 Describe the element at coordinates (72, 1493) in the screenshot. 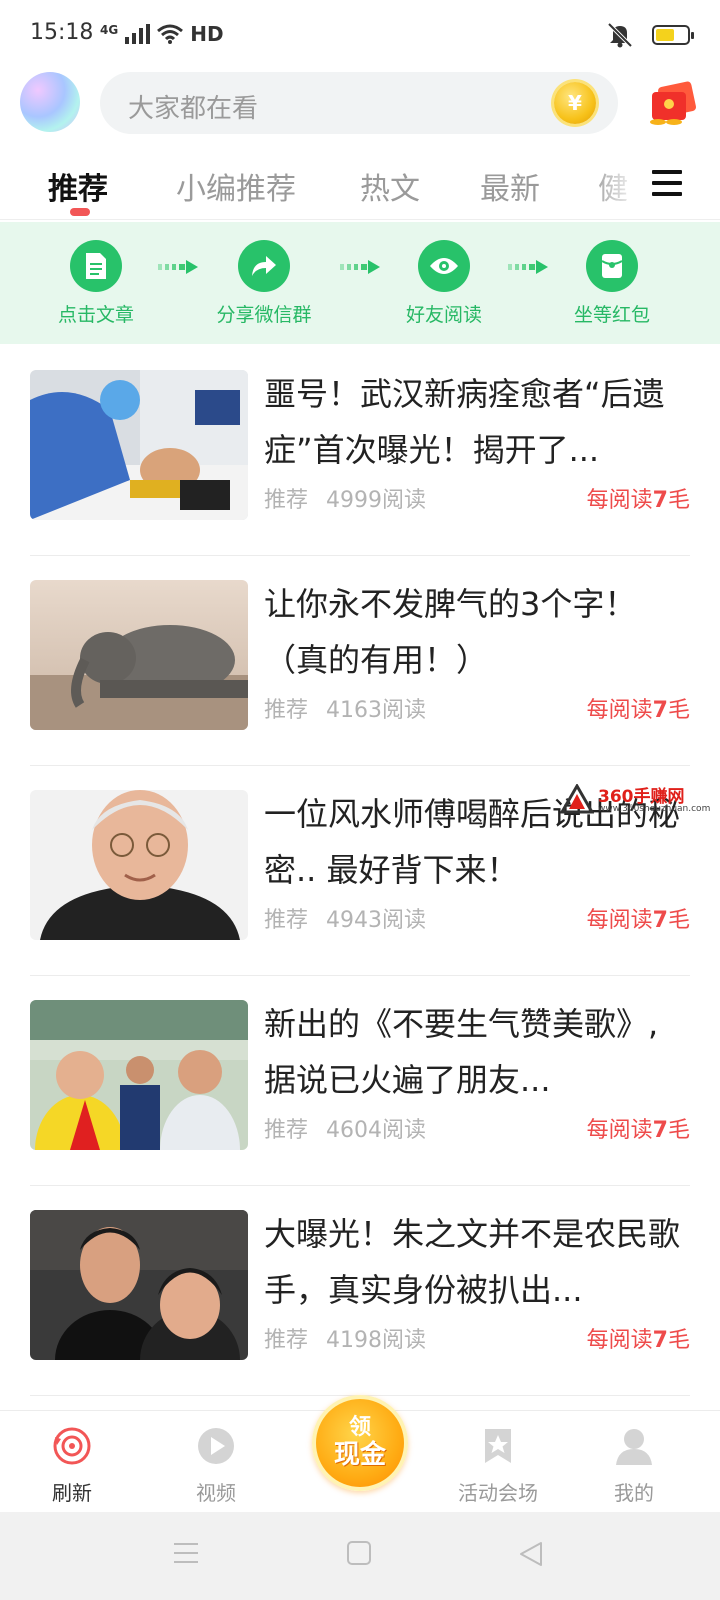

I see `nav-label: 刷新` at that location.